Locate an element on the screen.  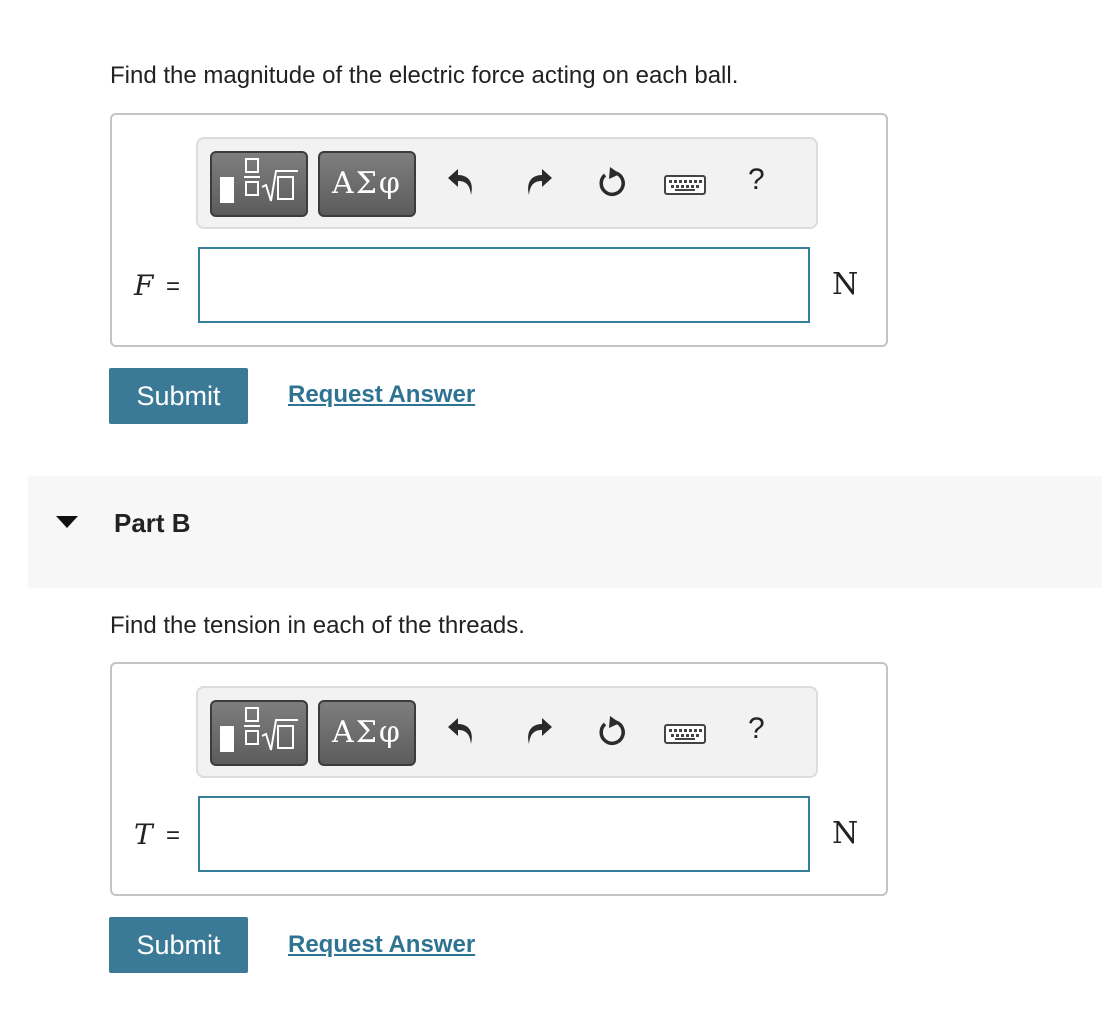
variable-label: F is located at coordinates (144, 285).